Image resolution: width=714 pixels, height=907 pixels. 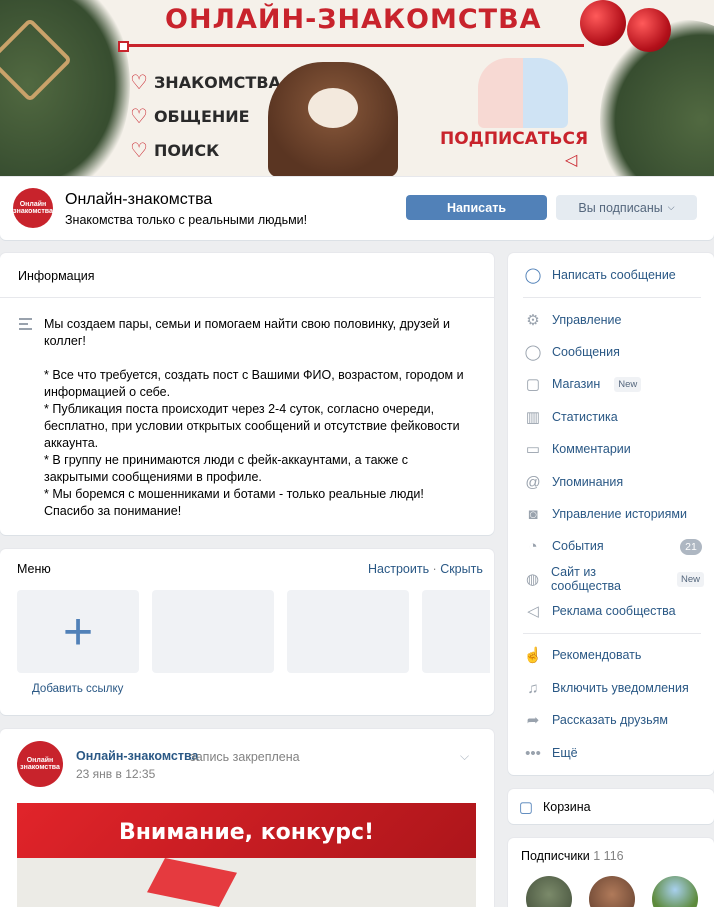 I want to click on group-status: Знакомства только с реальными людьми!, so click(x=186, y=220).